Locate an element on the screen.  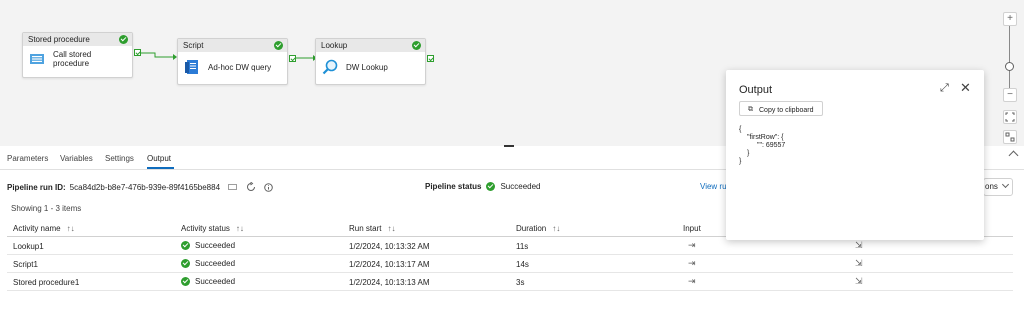
fit-screen-icon is located at coordinates (1010, 117).